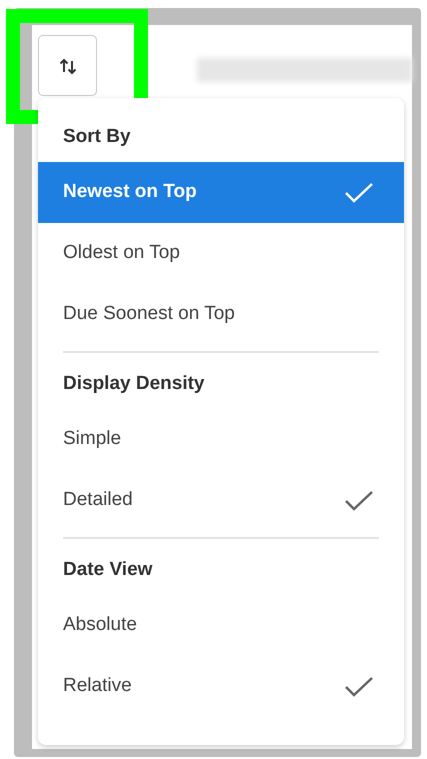 Image resolution: width=427 pixels, height=759 pixels. Describe the element at coordinates (221, 500) in the screenshot. I see `menu-item: Detailed` at that location.